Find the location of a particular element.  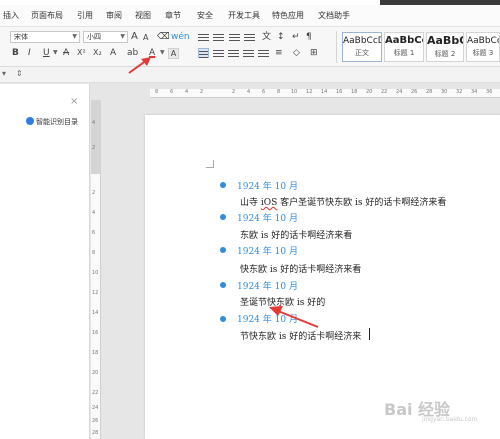

text-effect-icon: A is located at coordinates (113, 53).